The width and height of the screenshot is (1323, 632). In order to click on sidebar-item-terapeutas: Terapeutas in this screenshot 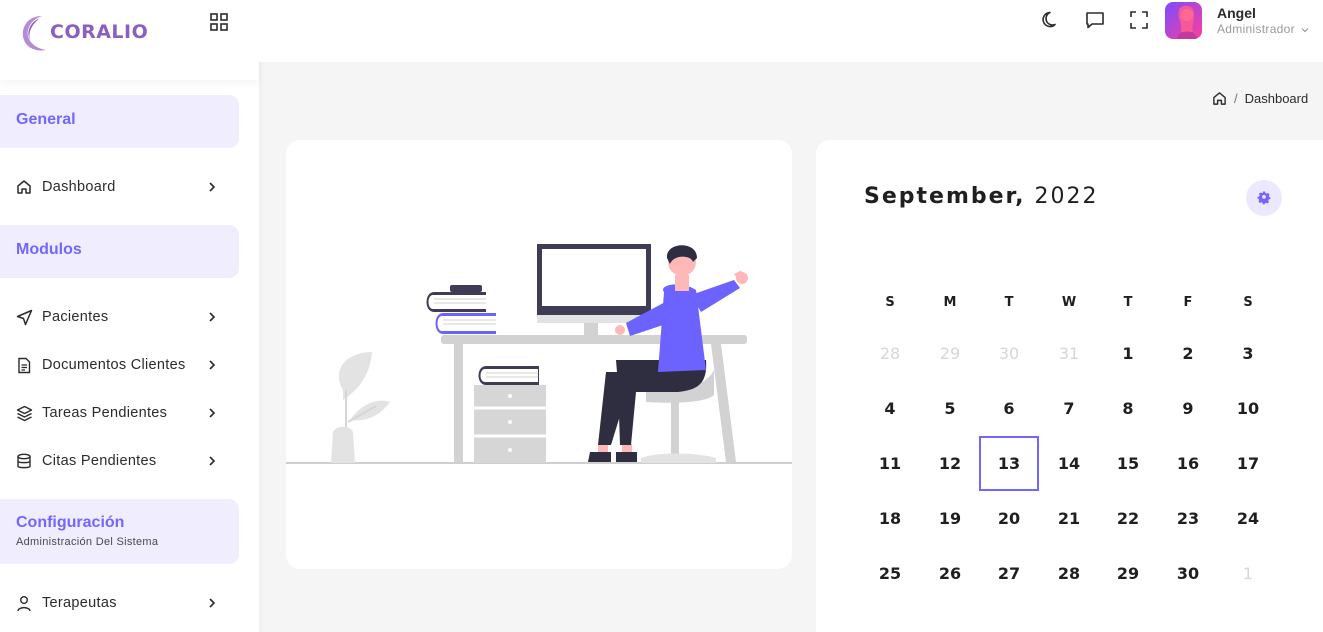, I will do `click(119, 603)`.